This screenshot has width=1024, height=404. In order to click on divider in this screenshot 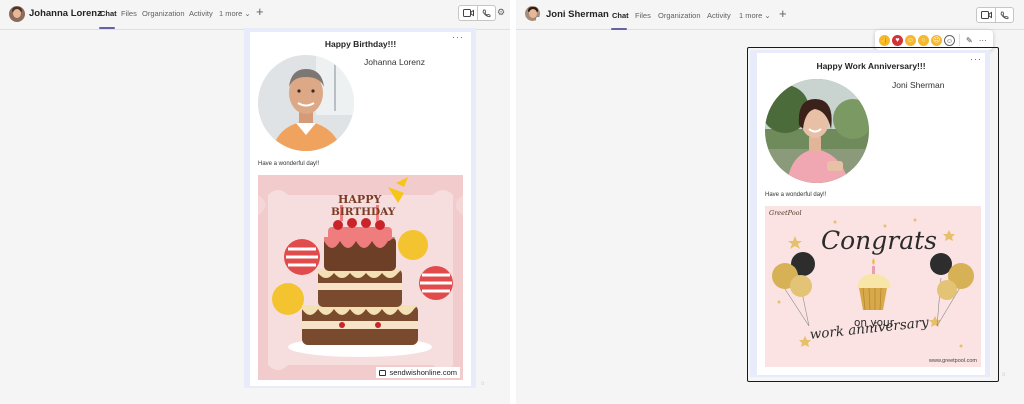, I will do `click(959, 40)`.